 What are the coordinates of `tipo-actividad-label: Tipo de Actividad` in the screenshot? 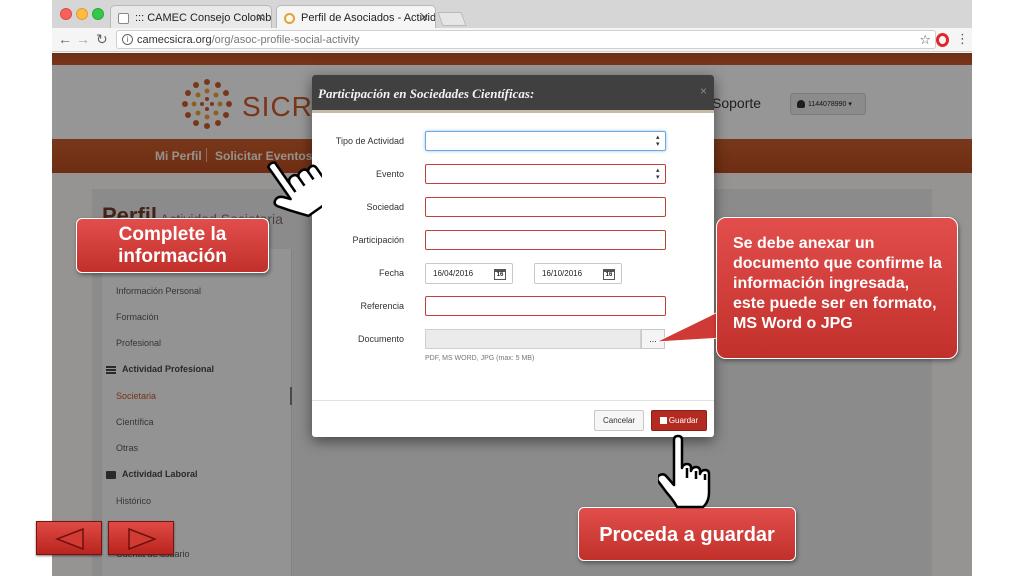 It's located at (369, 141).